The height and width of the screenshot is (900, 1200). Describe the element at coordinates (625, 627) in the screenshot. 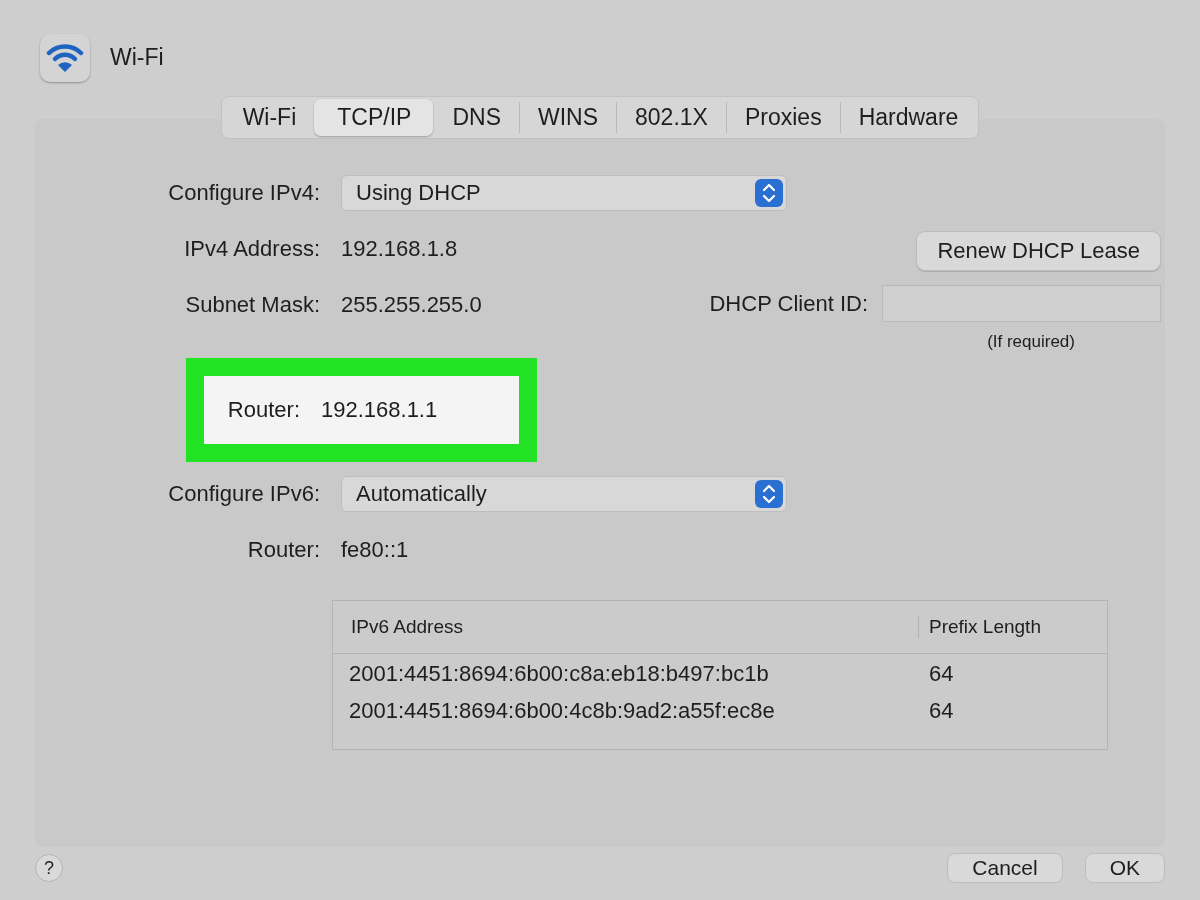

I see `column-header: IPv6 Address` at that location.